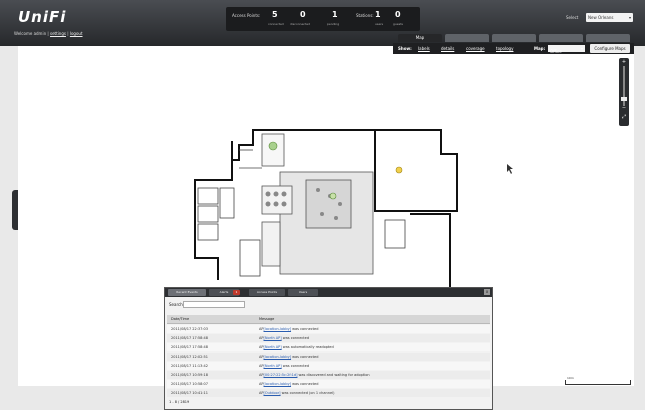  What do you see at coordinates (300, 24) in the screenshot?
I see `ap-disconnected-label: disconnected` at bounding box center [300, 24].